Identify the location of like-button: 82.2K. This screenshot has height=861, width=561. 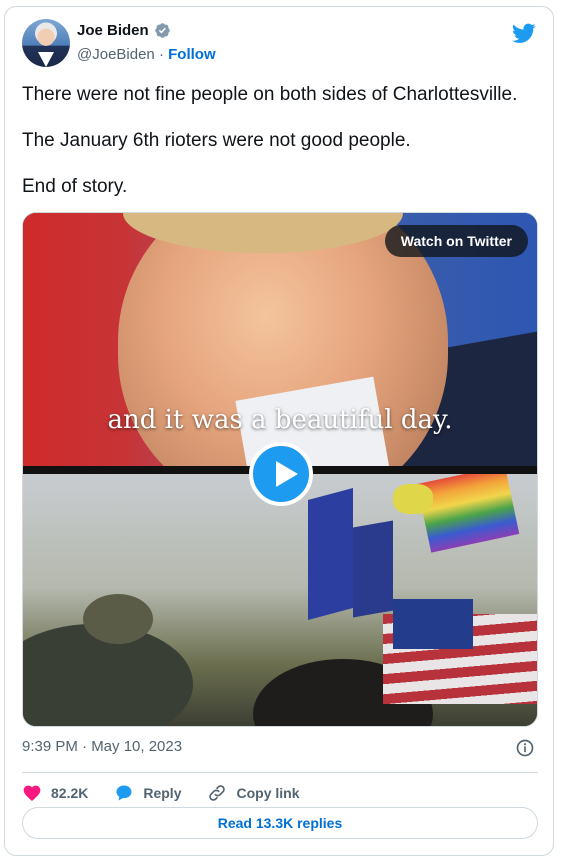
(55, 793).